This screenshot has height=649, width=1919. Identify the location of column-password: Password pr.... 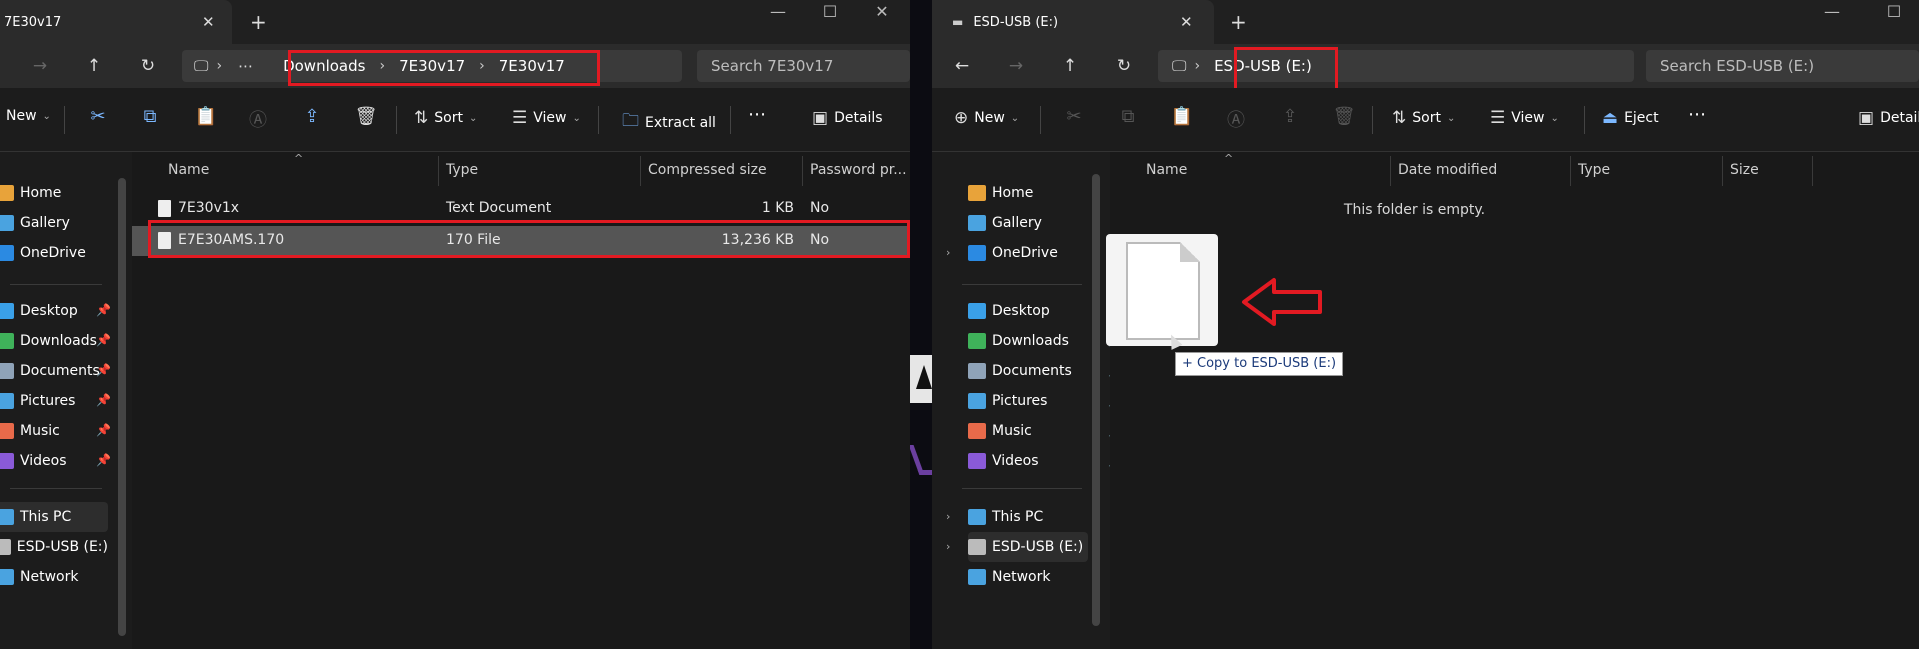
(858, 170).